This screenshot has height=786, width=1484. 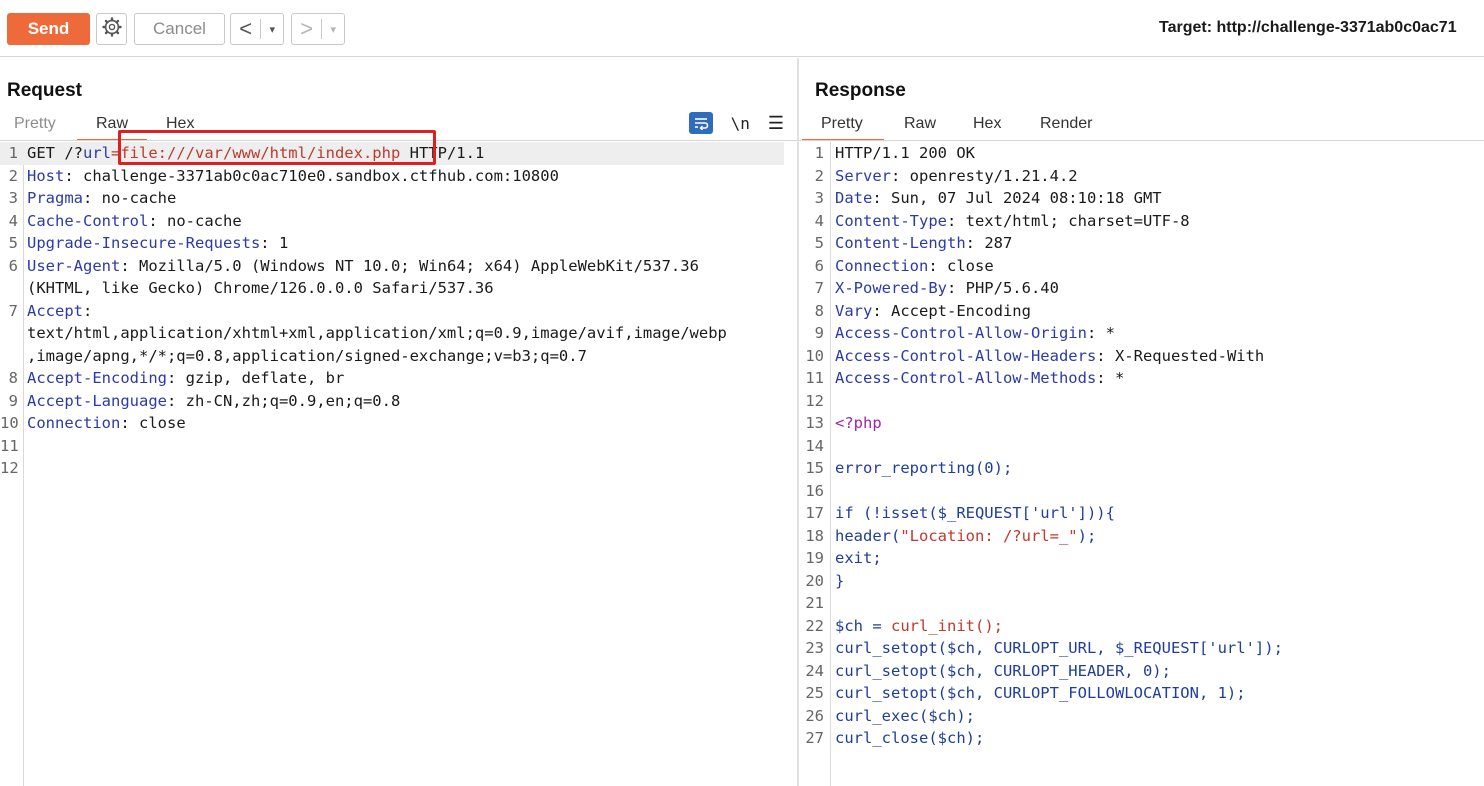 What do you see at coordinates (306, 29) in the screenshot?
I see `forward-button: >` at bounding box center [306, 29].